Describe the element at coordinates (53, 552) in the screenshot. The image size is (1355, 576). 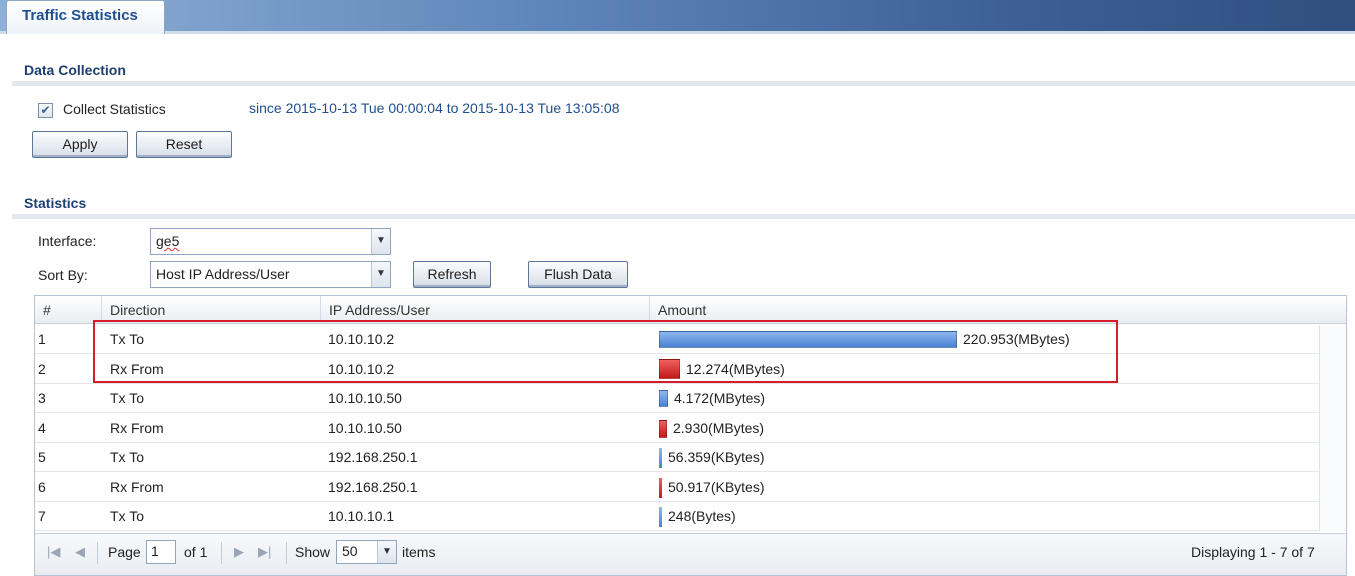
I see `first-page-icon: |◀` at that location.